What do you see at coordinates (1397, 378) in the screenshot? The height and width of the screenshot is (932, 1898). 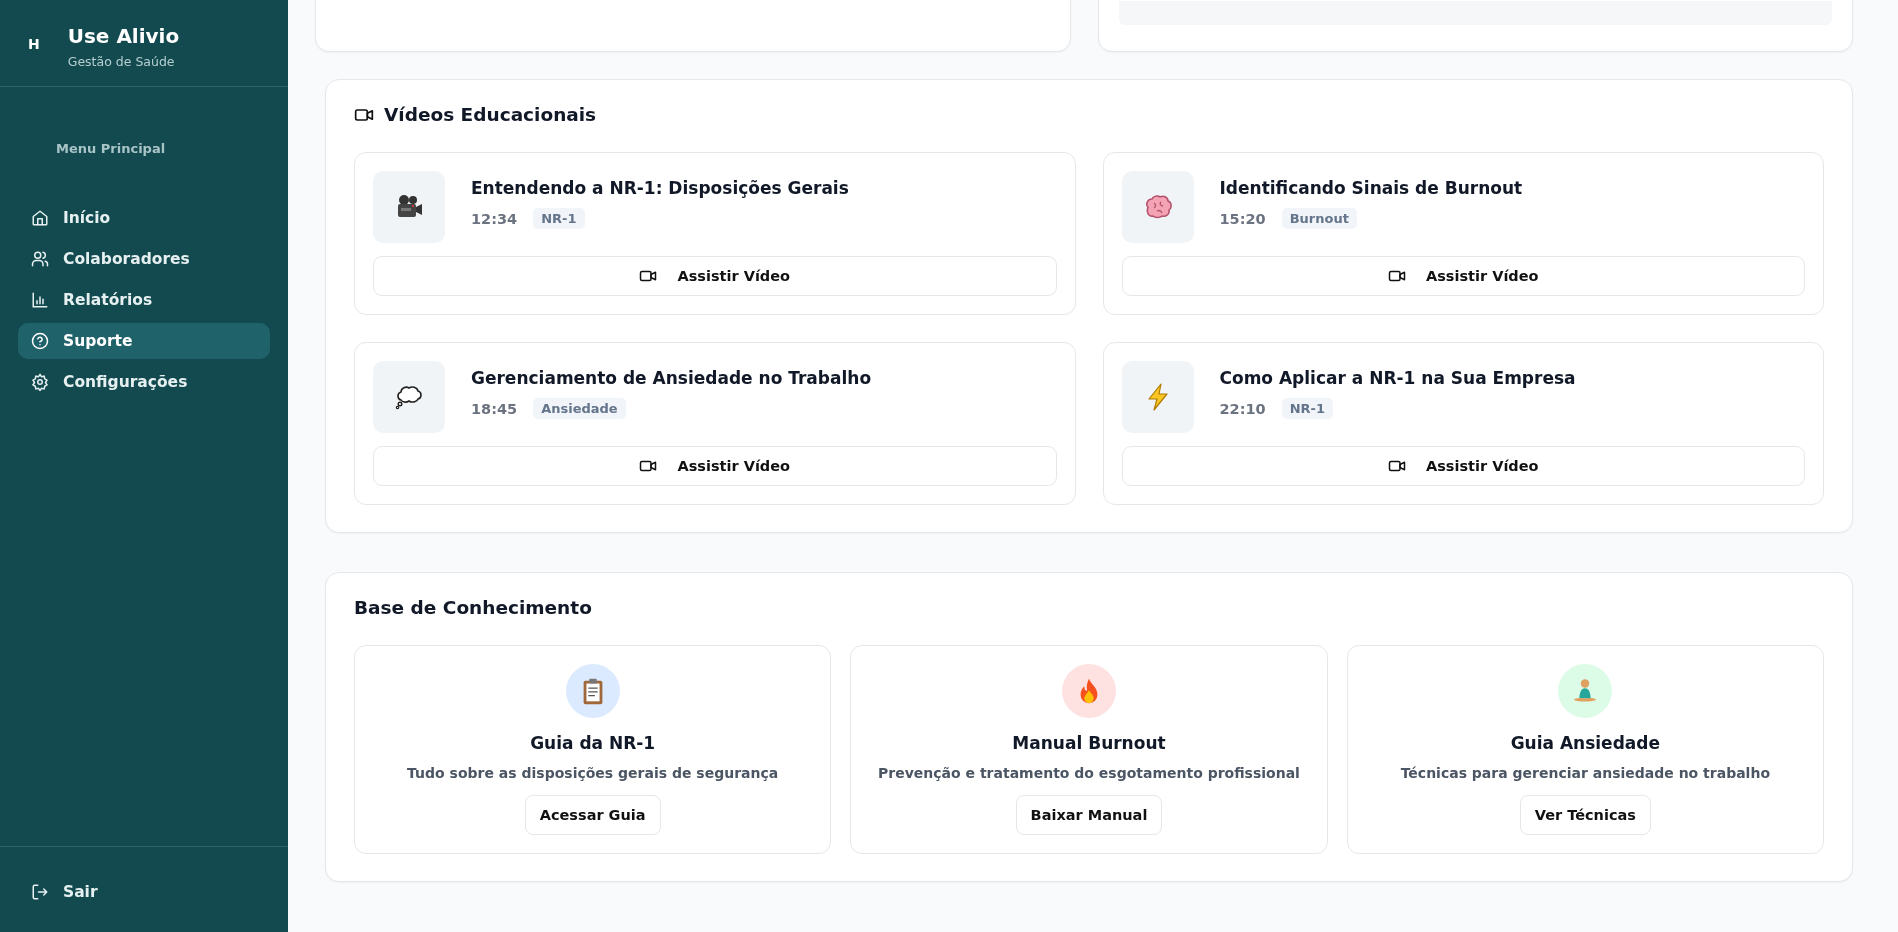 I see `video-title: Como Aplicar a NR-1 na Sua Empresa` at bounding box center [1397, 378].